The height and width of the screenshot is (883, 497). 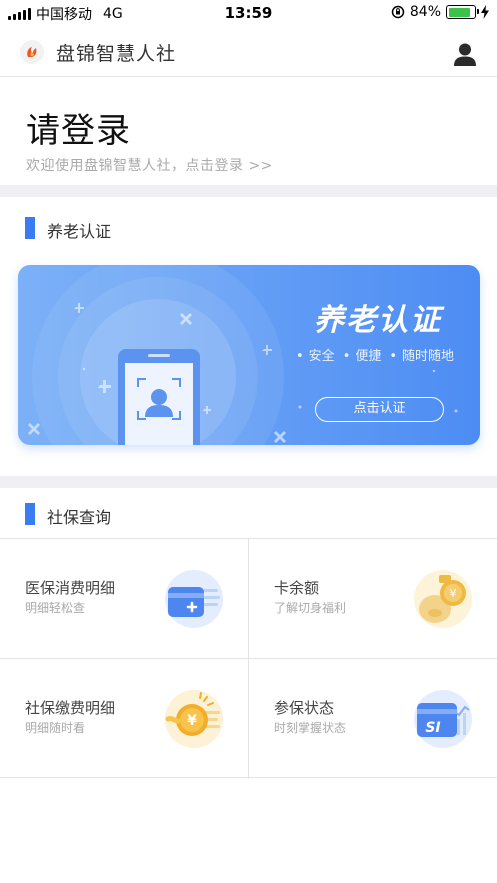 I want to click on coin-balance-icon: ¥, so click(x=443, y=599).